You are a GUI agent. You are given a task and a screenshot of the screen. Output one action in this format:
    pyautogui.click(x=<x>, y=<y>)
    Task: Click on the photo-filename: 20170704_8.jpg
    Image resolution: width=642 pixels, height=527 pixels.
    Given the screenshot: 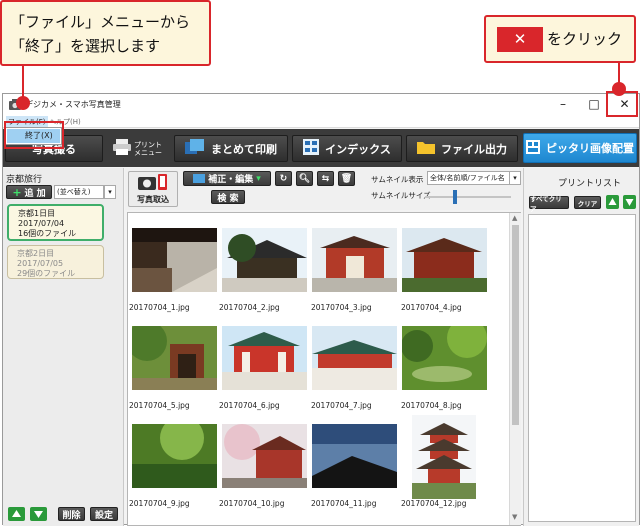 What is the action you would take?
    pyautogui.click(x=431, y=405)
    